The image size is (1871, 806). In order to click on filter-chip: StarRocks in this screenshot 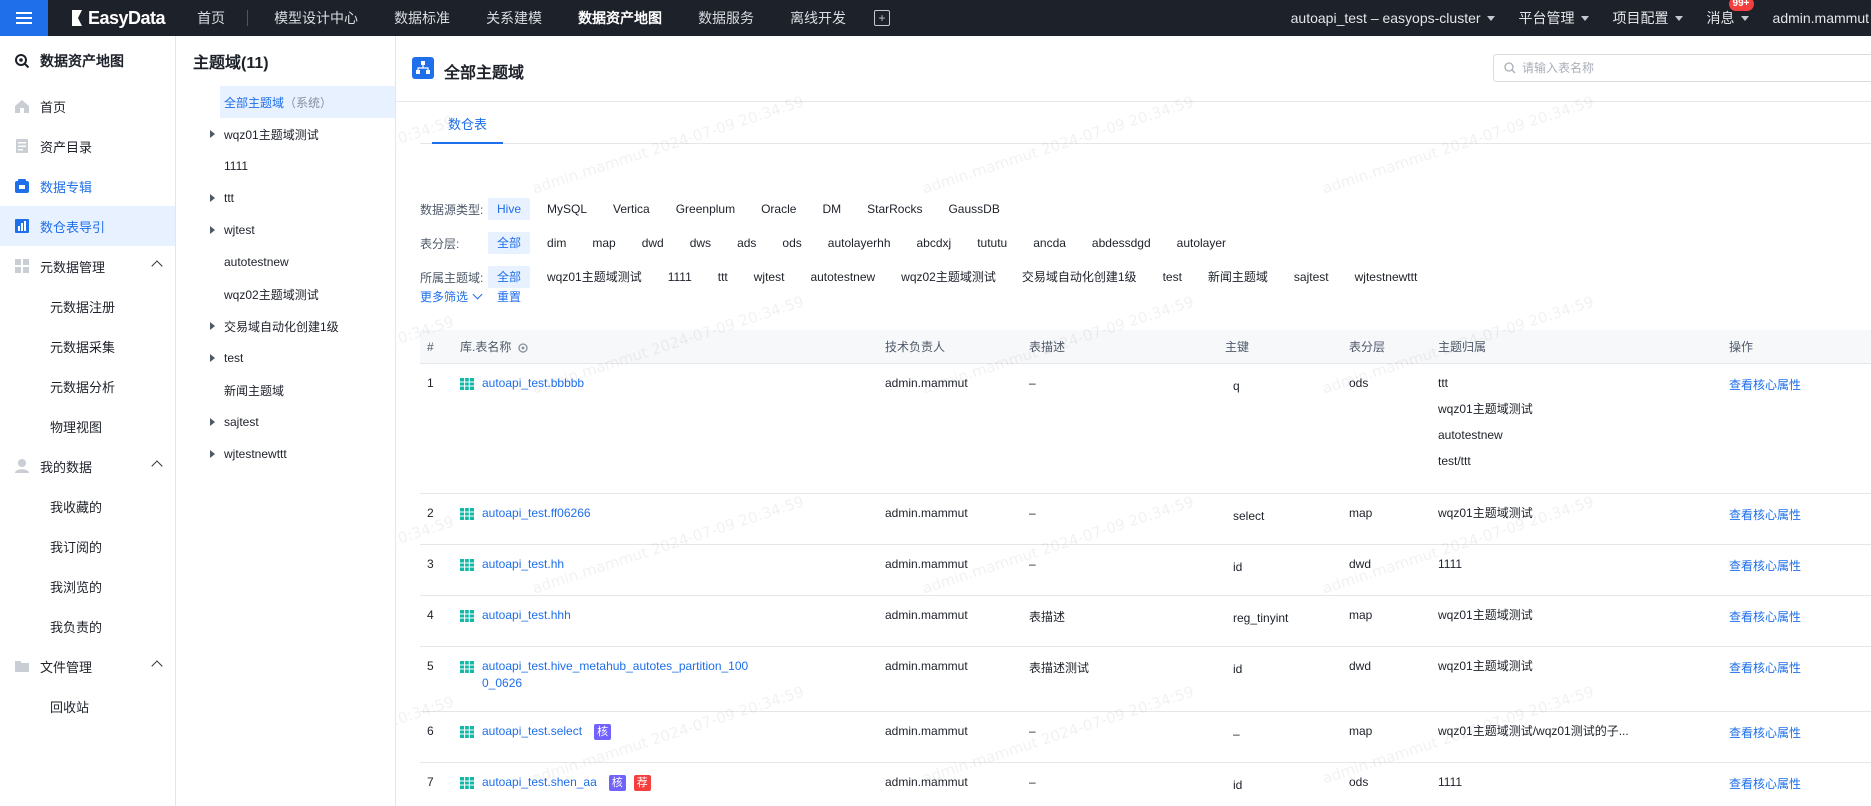, I will do `click(894, 209)`.